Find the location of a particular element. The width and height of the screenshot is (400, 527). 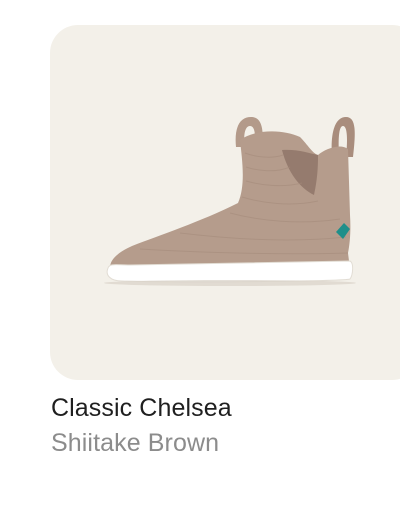

product-color-name: Shiitake Brown is located at coordinates (135, 443).